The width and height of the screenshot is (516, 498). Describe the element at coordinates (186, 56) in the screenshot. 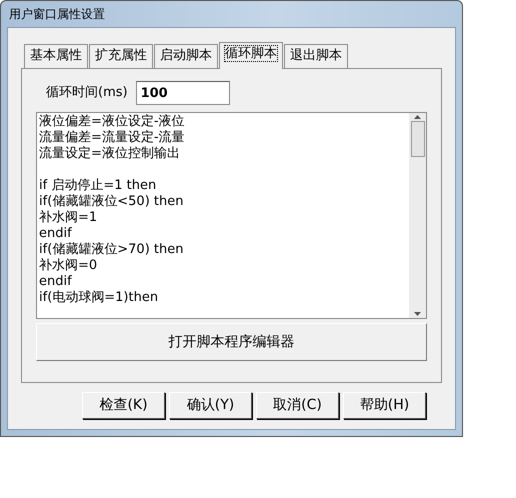

I see `tab: 启动脚本` at that location.